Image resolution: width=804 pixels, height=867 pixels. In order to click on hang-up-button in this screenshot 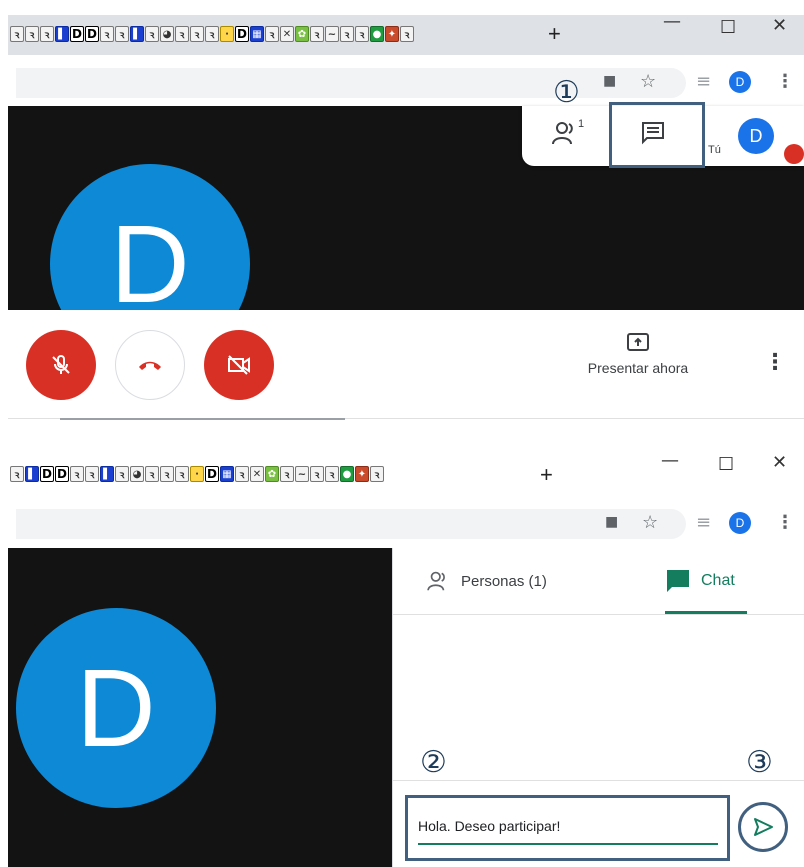, I will do `click(150, 365)`.